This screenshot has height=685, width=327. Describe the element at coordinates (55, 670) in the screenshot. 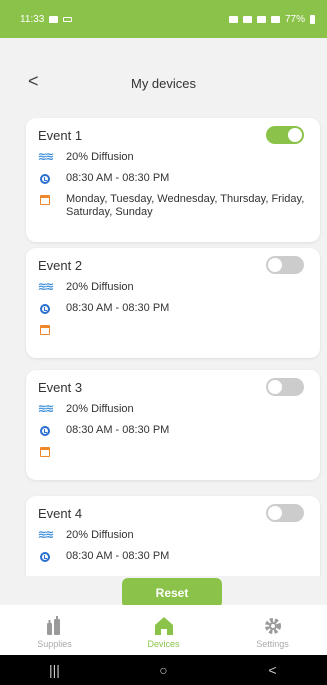

I see `recents-button: |||` at that location.